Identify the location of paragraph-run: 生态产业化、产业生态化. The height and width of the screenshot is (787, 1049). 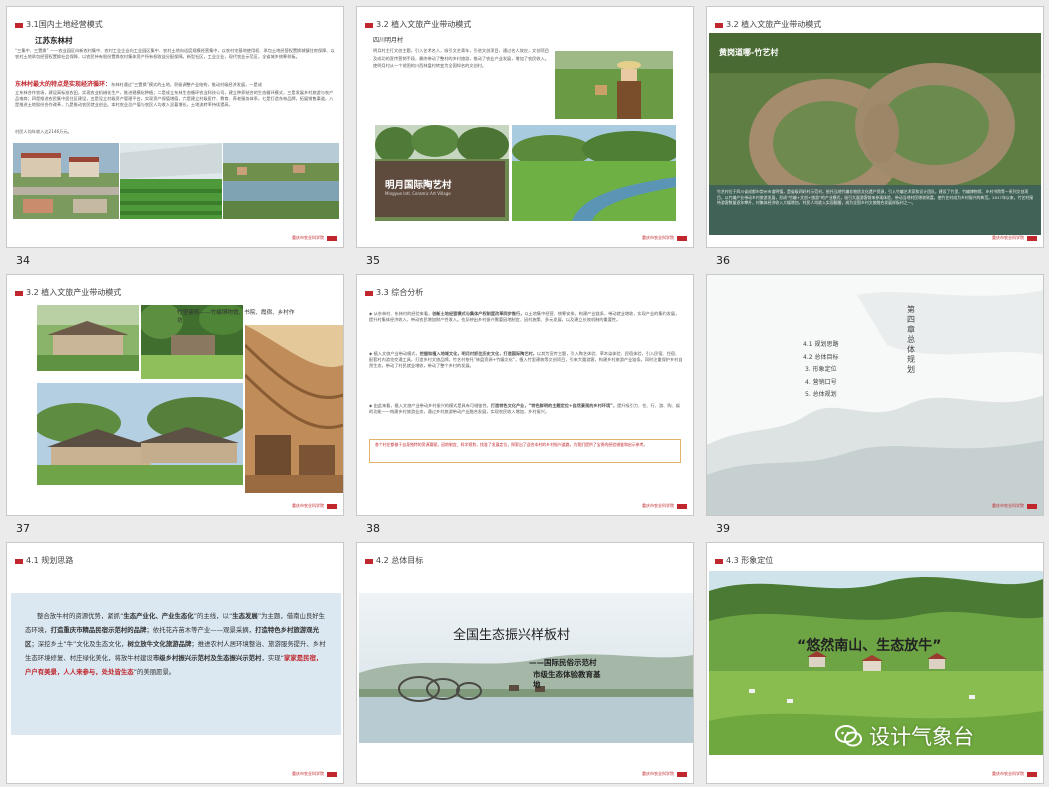
(158, 616).